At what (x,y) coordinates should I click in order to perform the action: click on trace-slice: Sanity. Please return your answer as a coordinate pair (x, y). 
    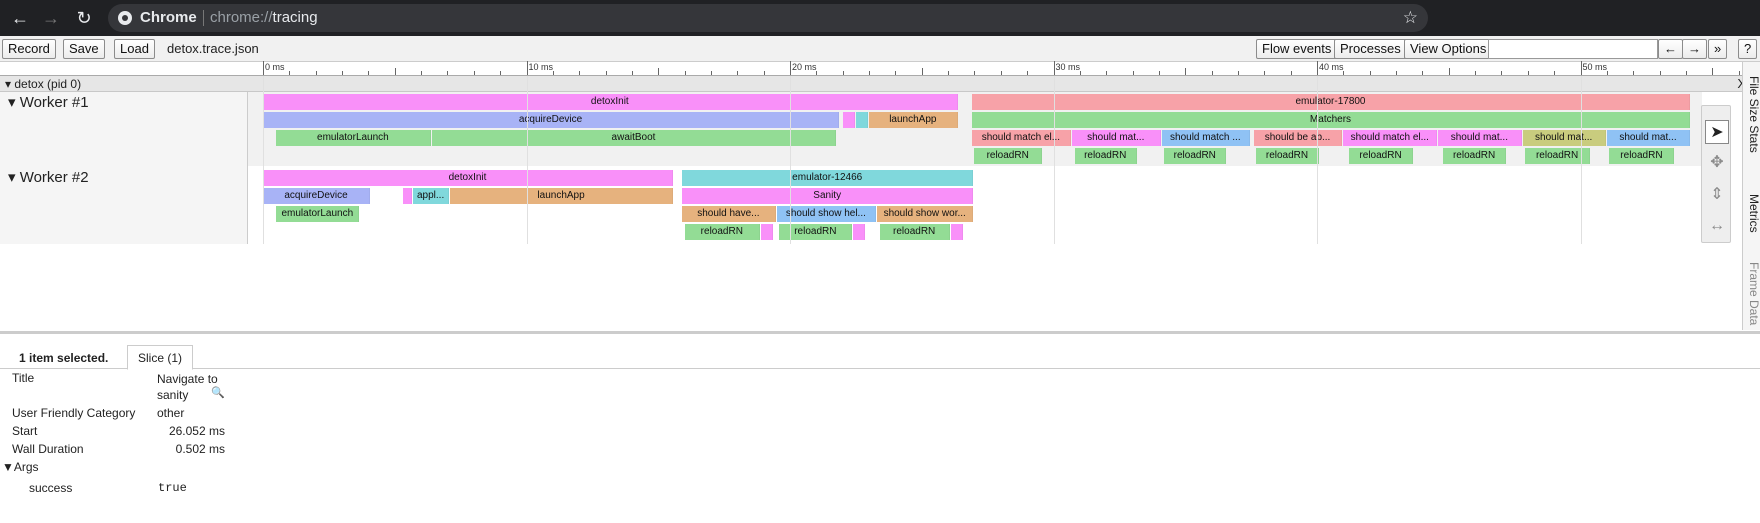
    Looking at the image, I should click on (827, 196).